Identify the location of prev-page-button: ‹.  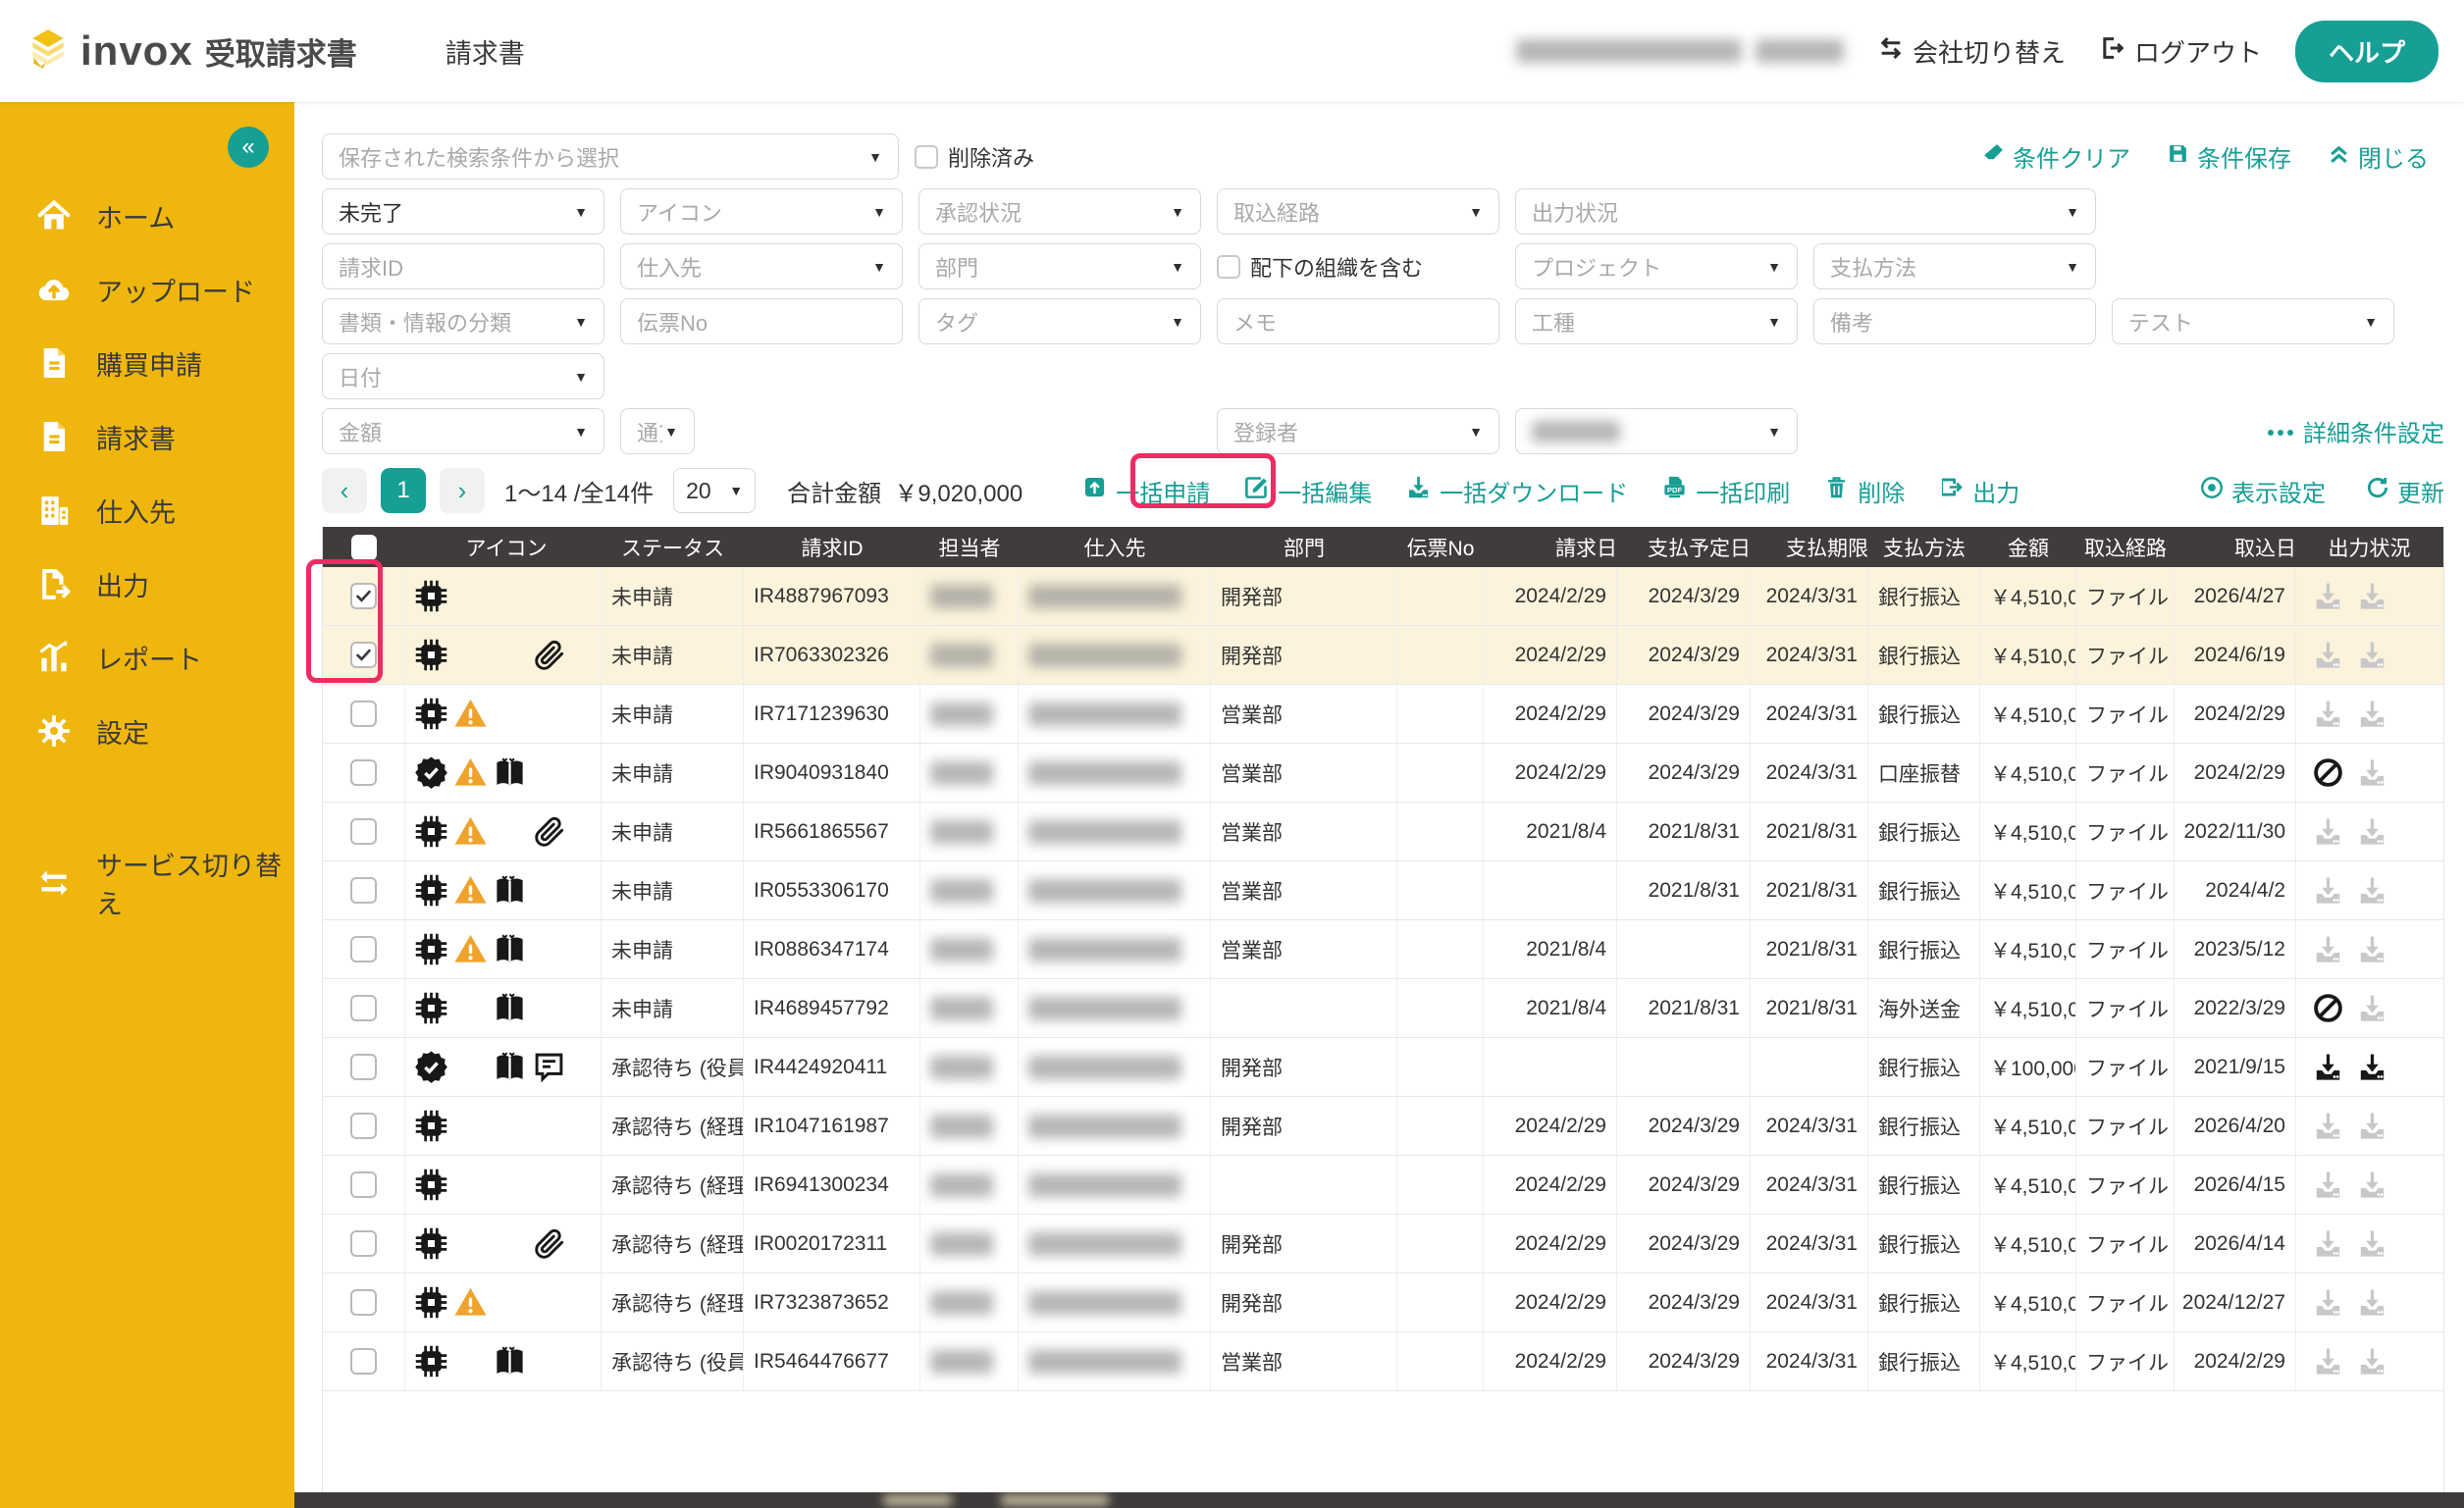
(344, 490).